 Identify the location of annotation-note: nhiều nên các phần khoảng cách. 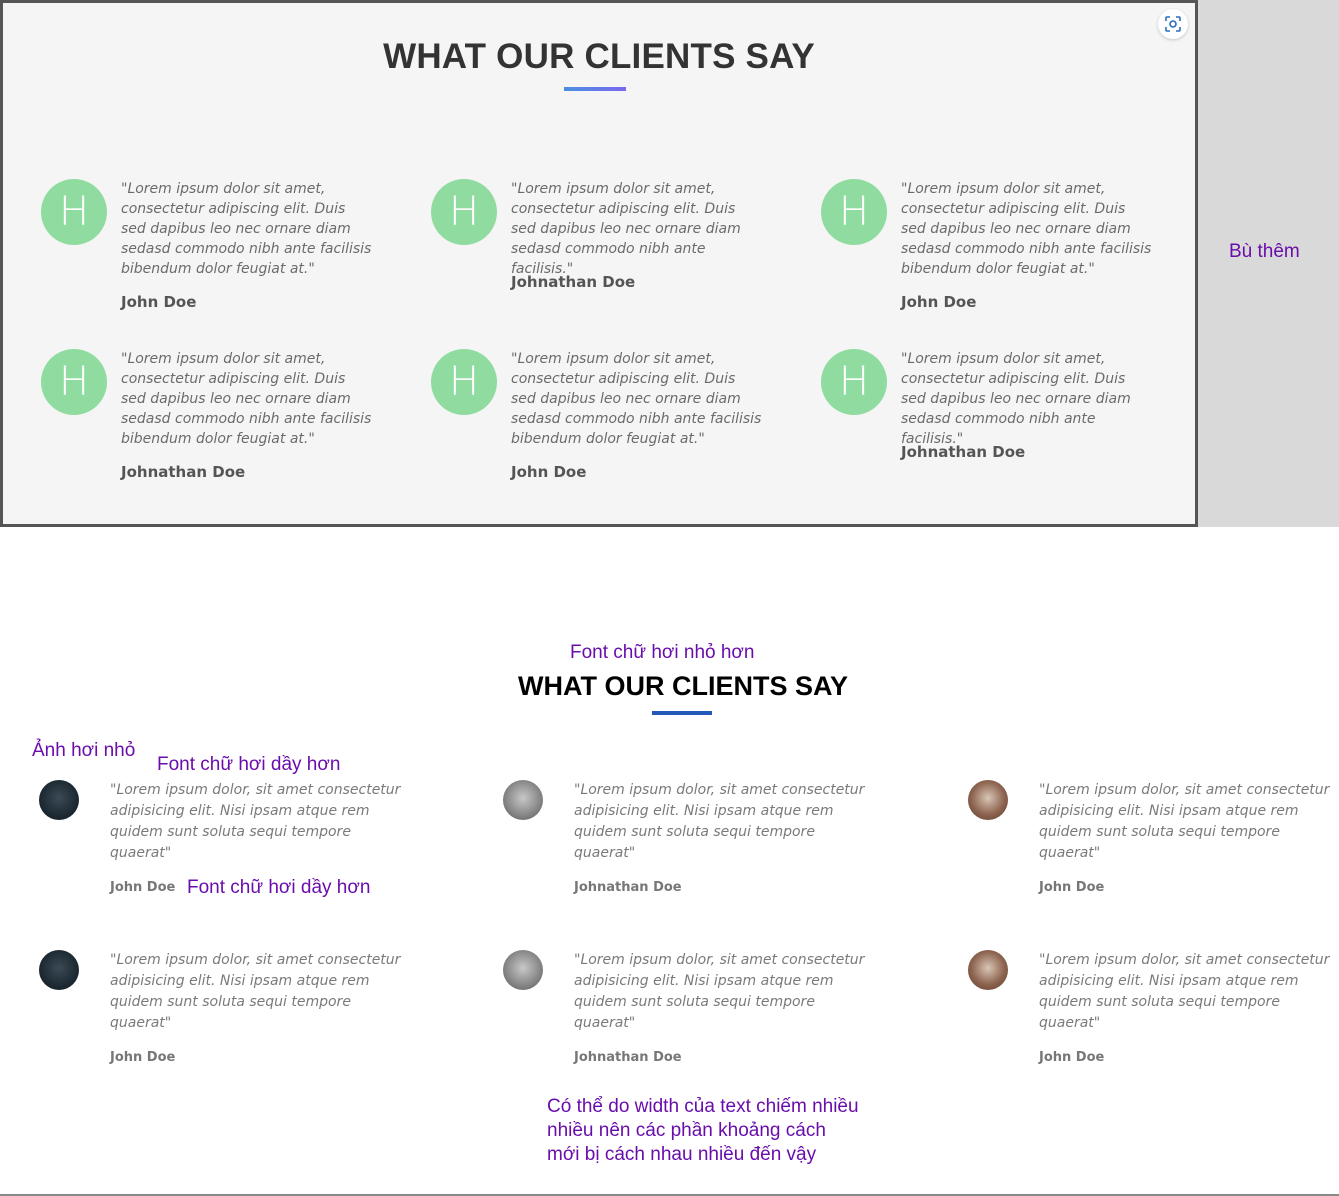
(686, 1130).